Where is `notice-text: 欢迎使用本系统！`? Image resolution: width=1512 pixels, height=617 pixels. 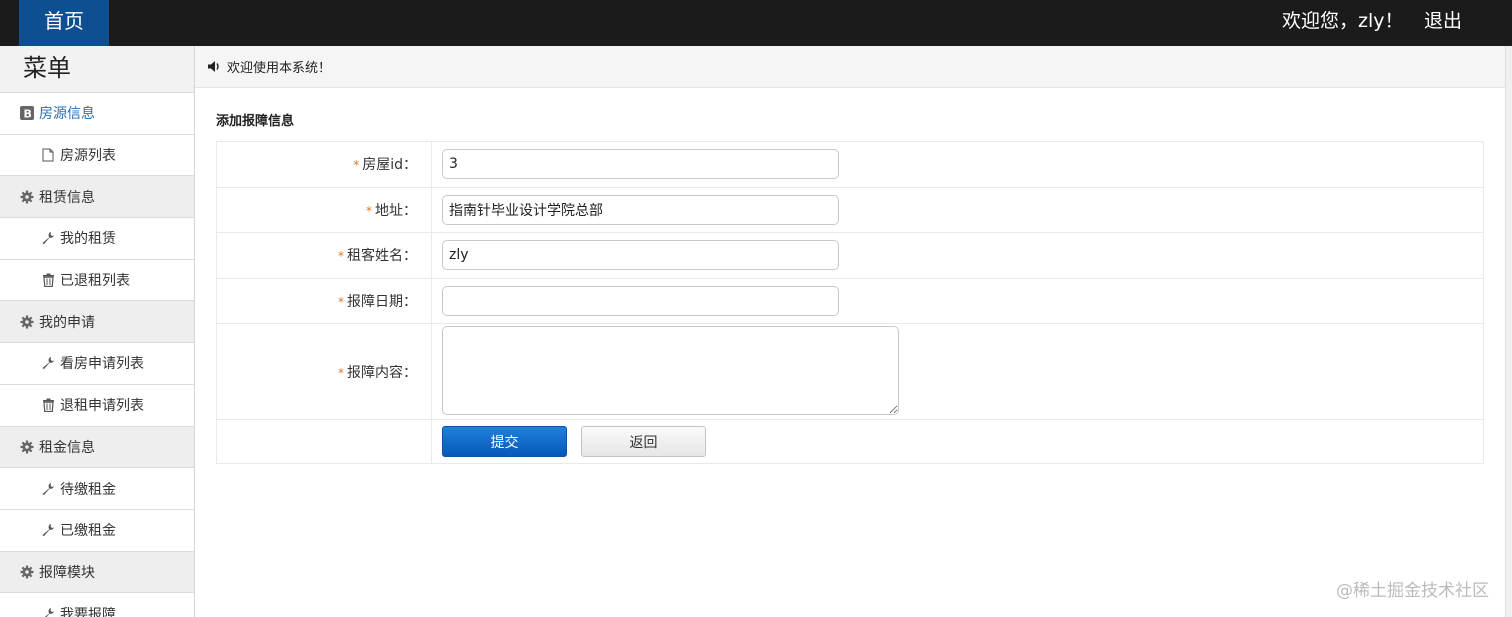
notice-text: 欢迎使用本系统！ is located at coordinates (279, 68).